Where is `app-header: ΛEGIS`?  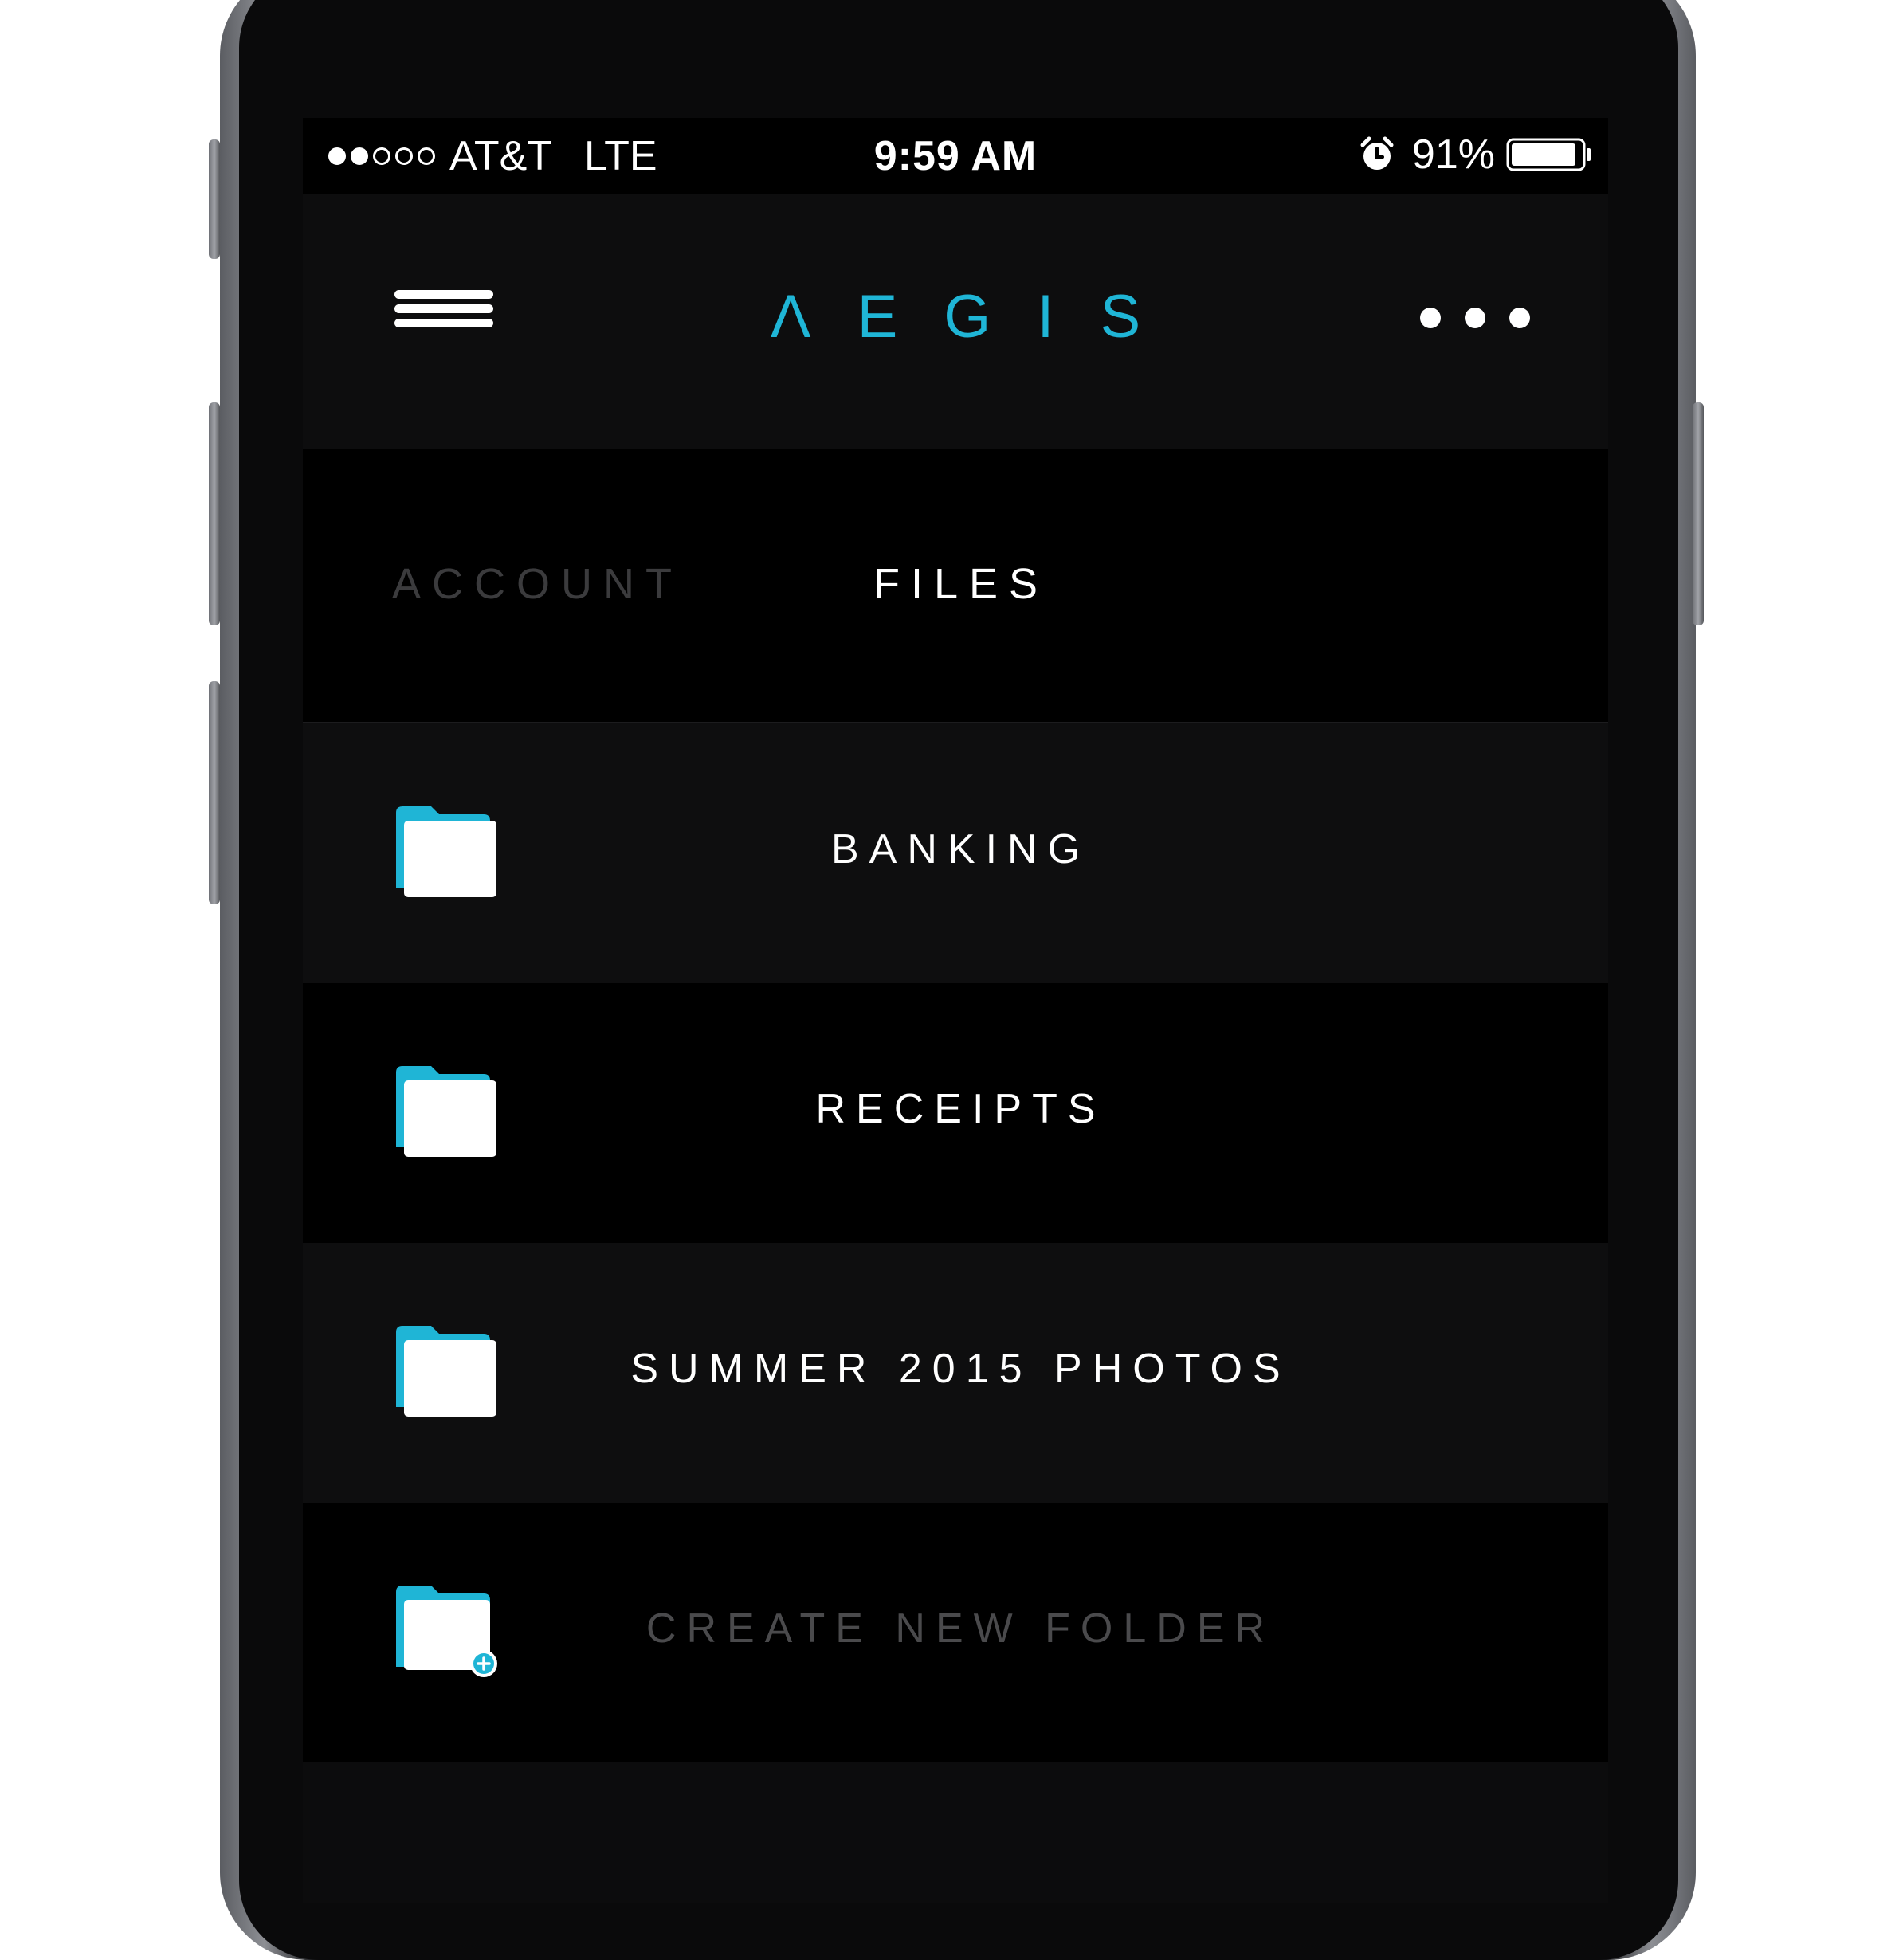 app-header: ΛEGIS is located at coordinates (955, 321).